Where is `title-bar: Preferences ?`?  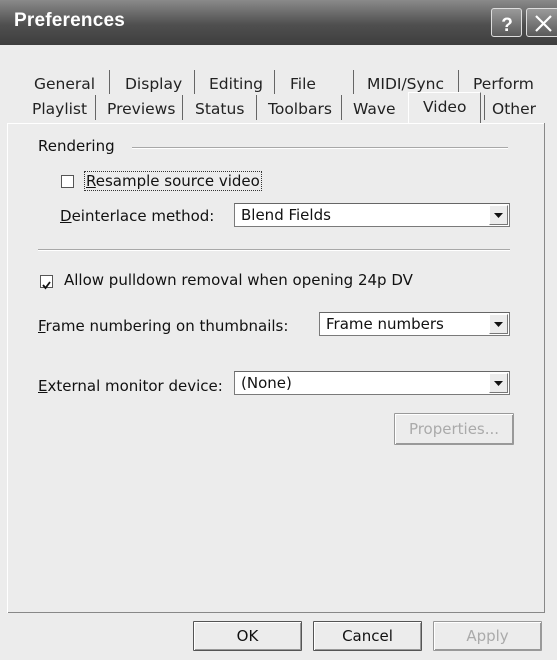
title-bar: Preferences ? is located at coordinates (278, 22).